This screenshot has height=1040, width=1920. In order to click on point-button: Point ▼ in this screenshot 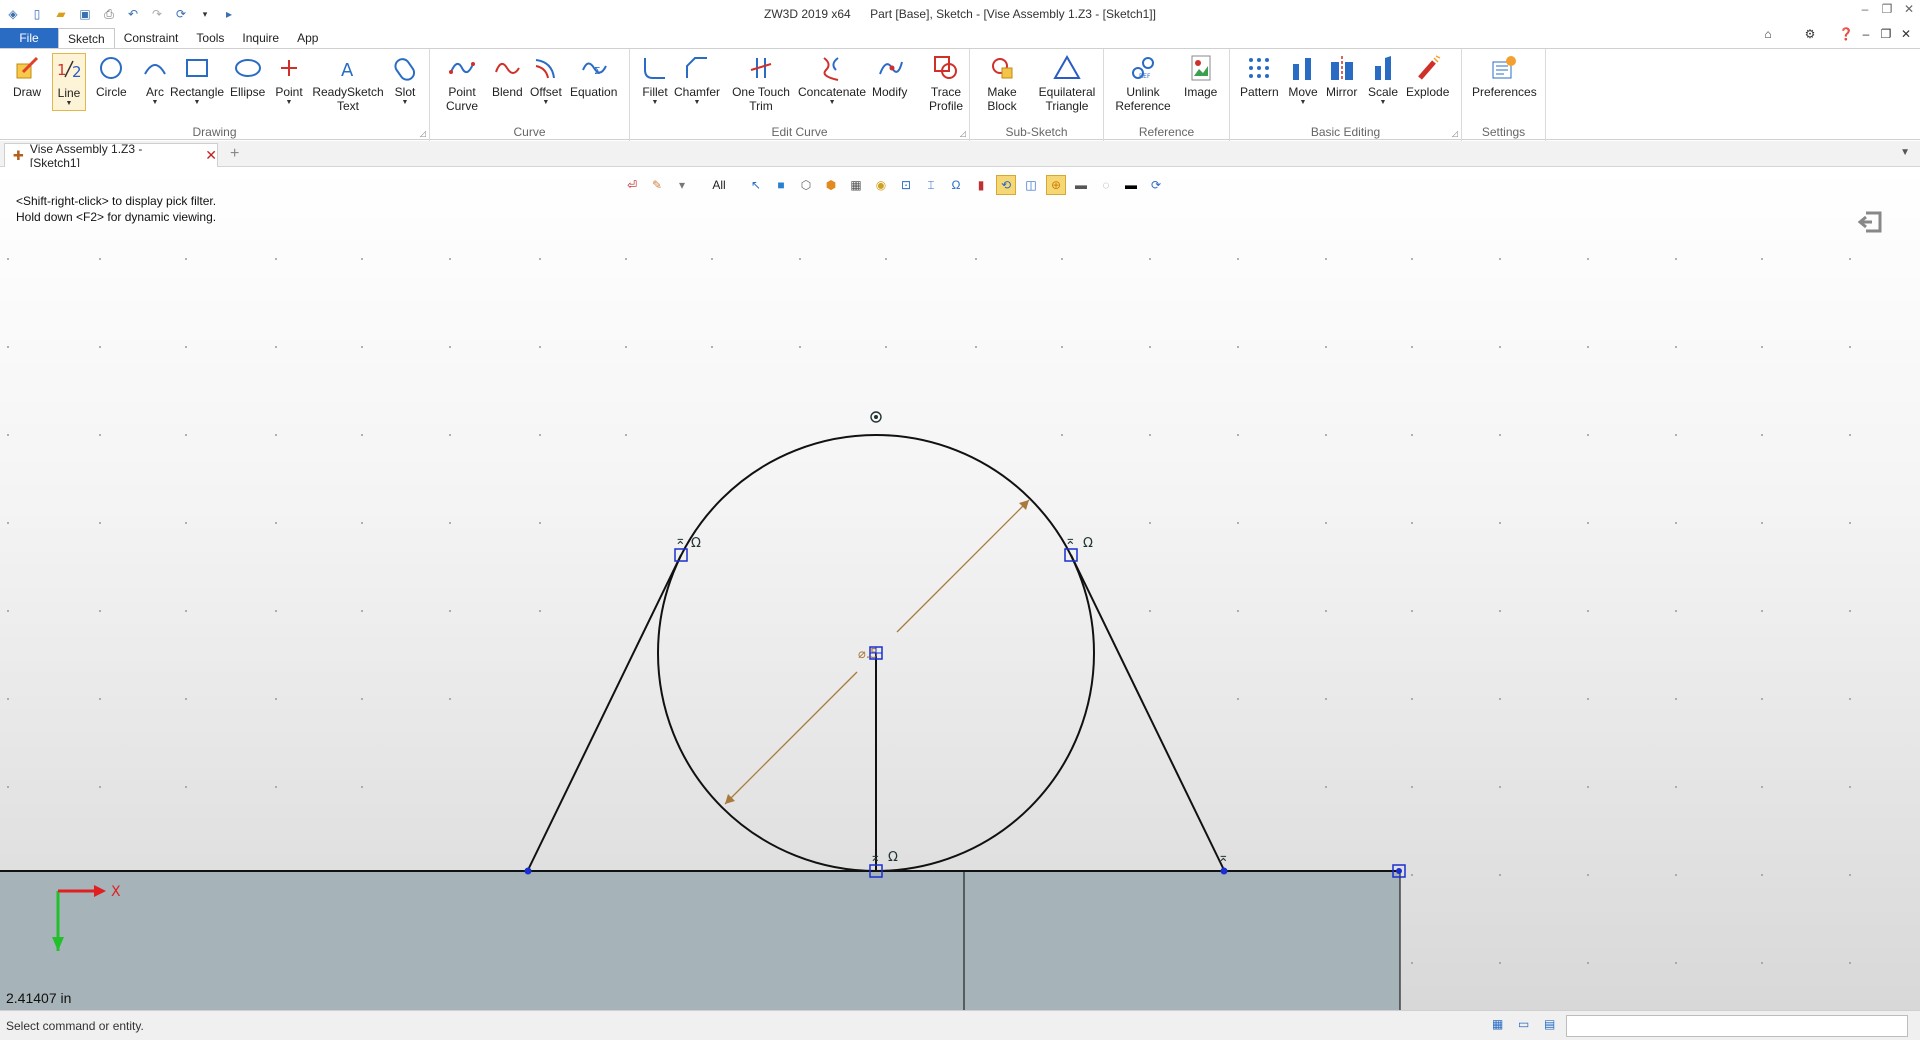, I will do `click(289, 80)`.